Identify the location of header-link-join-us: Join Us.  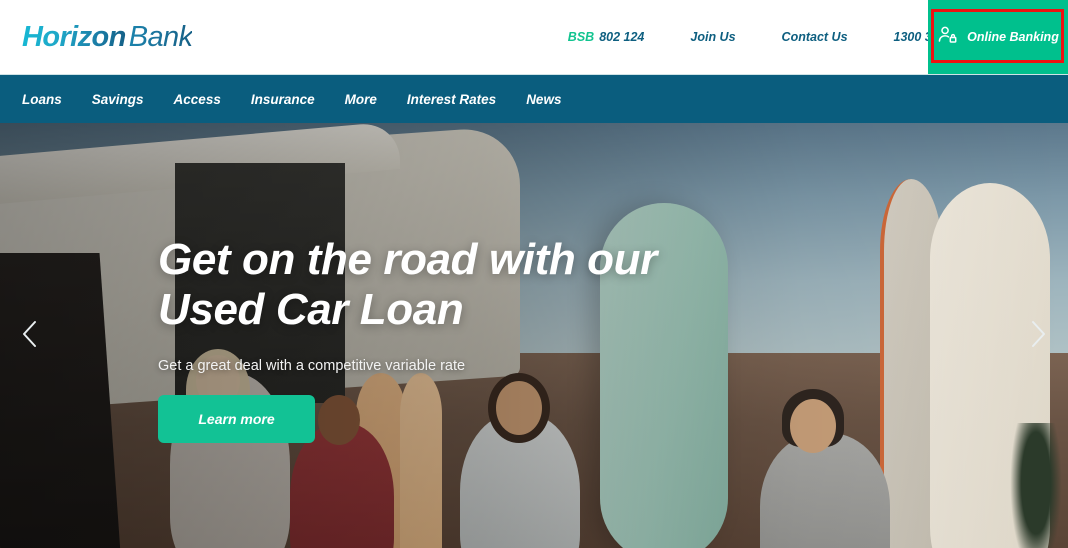
(712, 37).